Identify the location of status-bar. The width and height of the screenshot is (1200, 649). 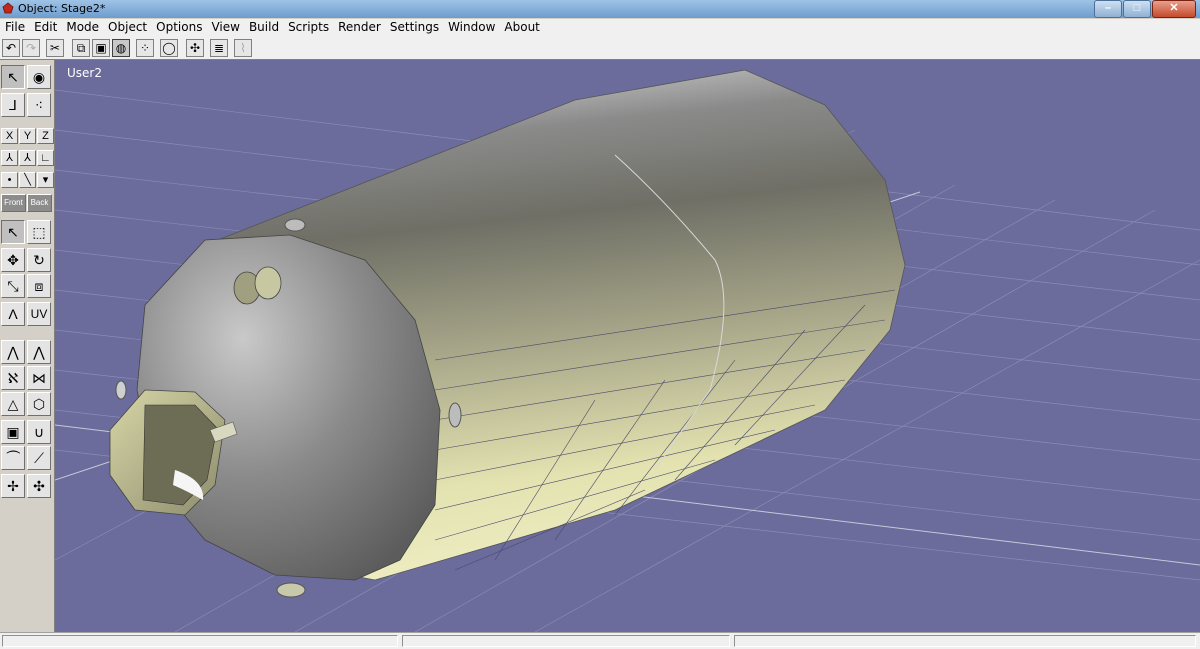
(600, 640).